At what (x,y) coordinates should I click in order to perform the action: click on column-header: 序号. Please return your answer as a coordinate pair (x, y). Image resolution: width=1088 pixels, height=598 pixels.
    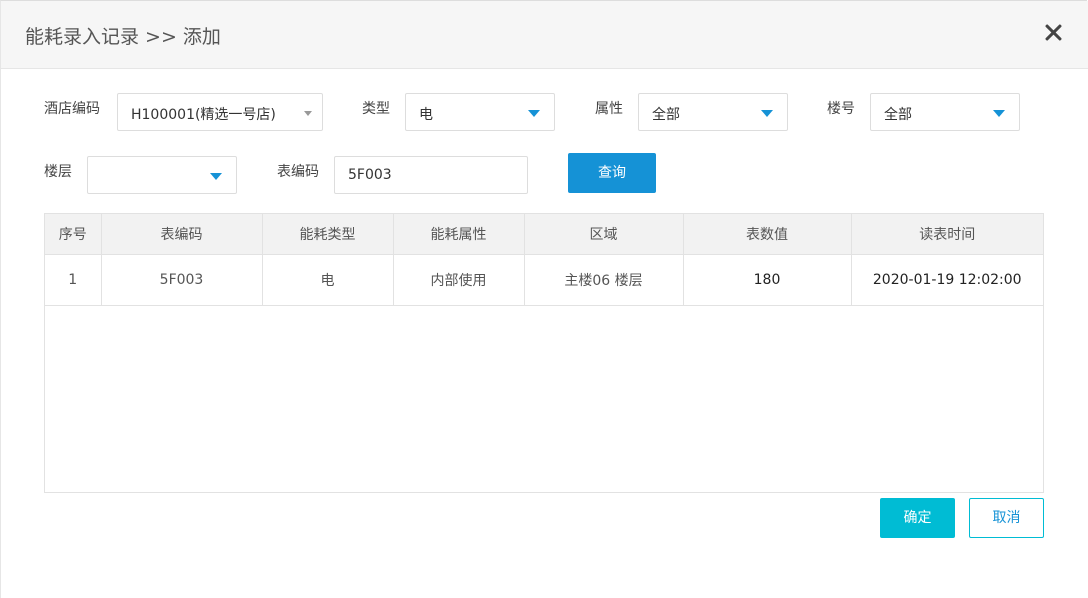
    Looking at the image, I should click on (73, 234).